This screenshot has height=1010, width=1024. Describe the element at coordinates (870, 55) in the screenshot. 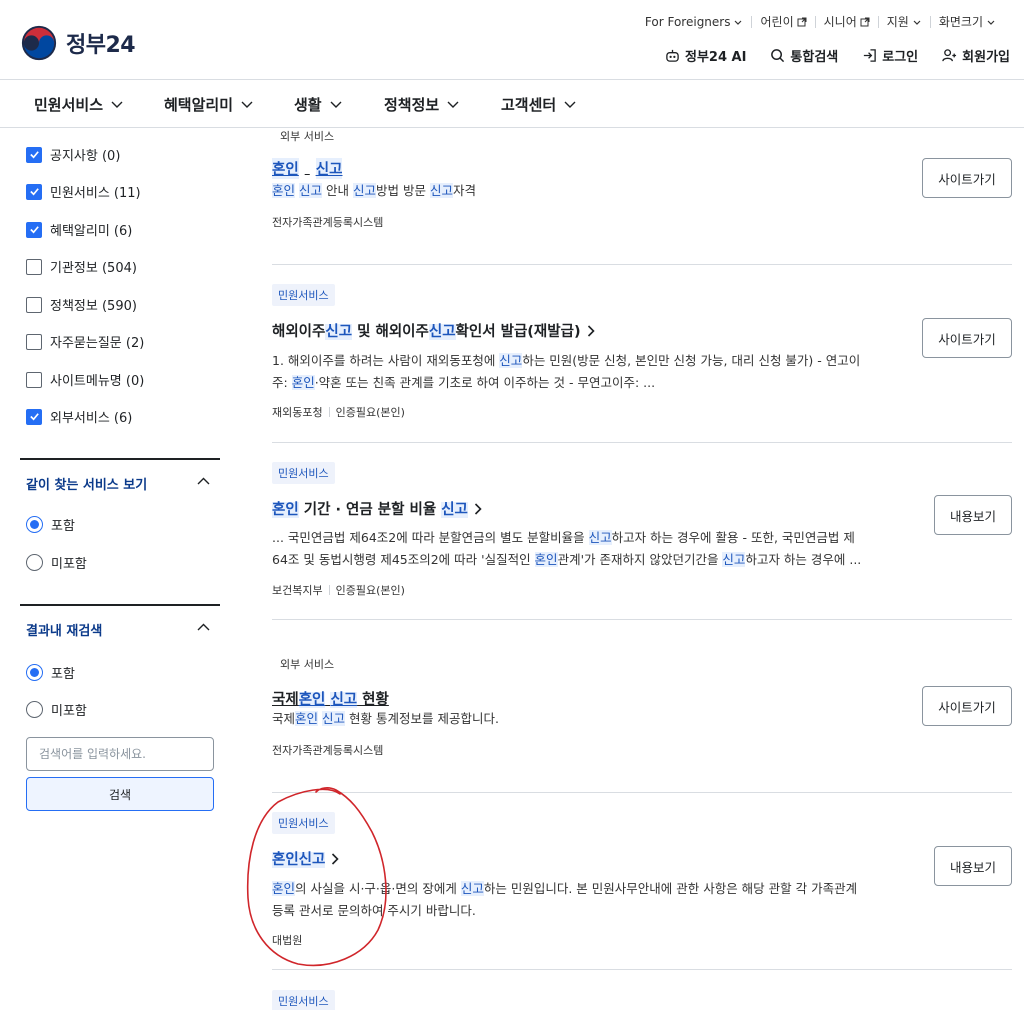

I see `login-icon` at that location.